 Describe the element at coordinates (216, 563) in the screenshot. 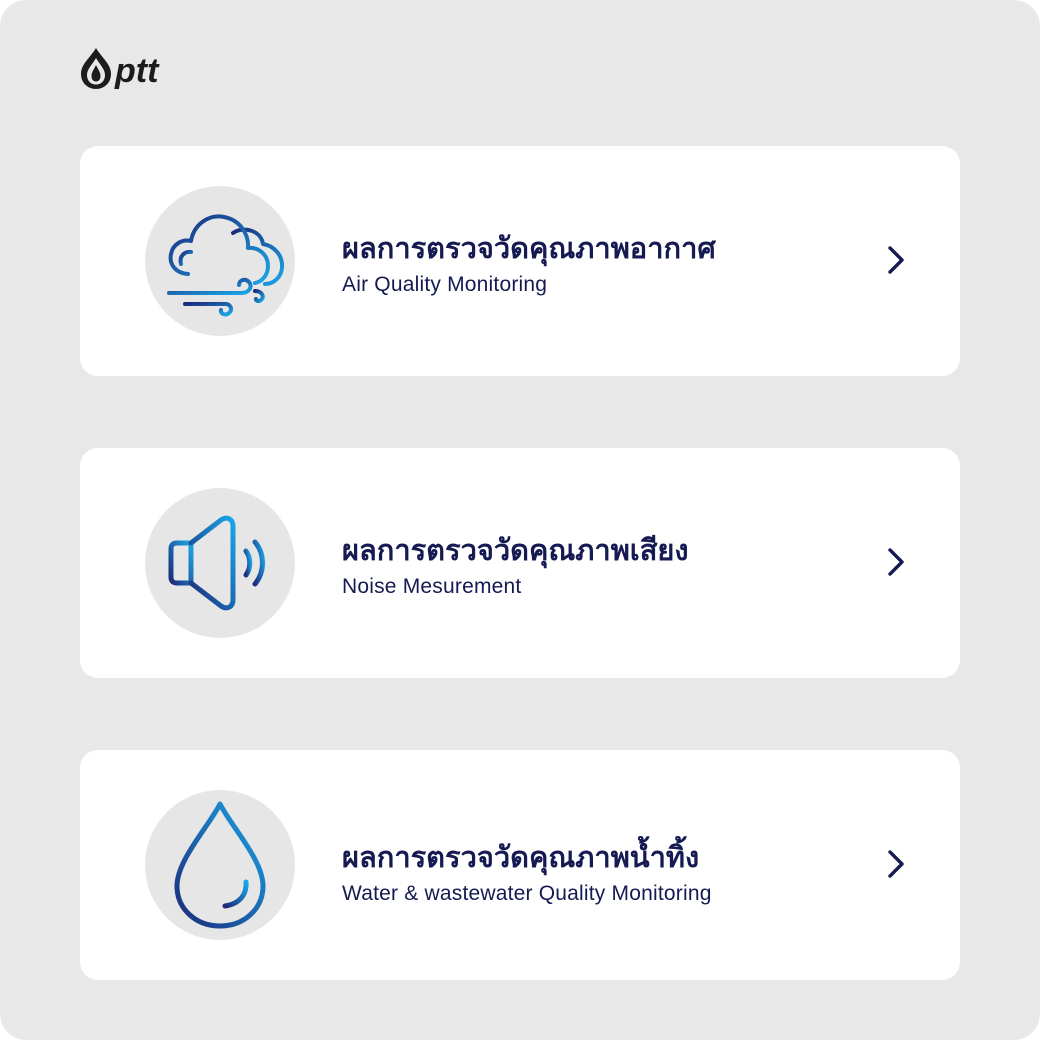

I see `speaker-icon` at that location.